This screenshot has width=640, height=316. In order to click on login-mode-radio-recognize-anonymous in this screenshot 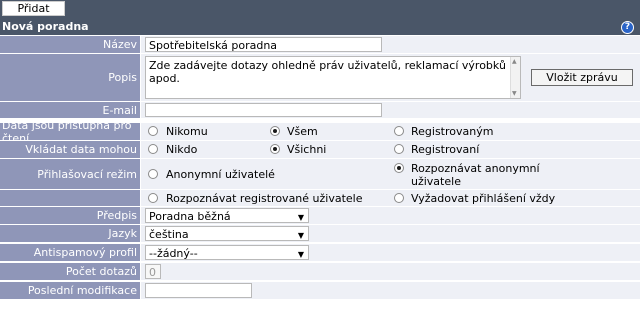, I will do `click(399, 168)`.